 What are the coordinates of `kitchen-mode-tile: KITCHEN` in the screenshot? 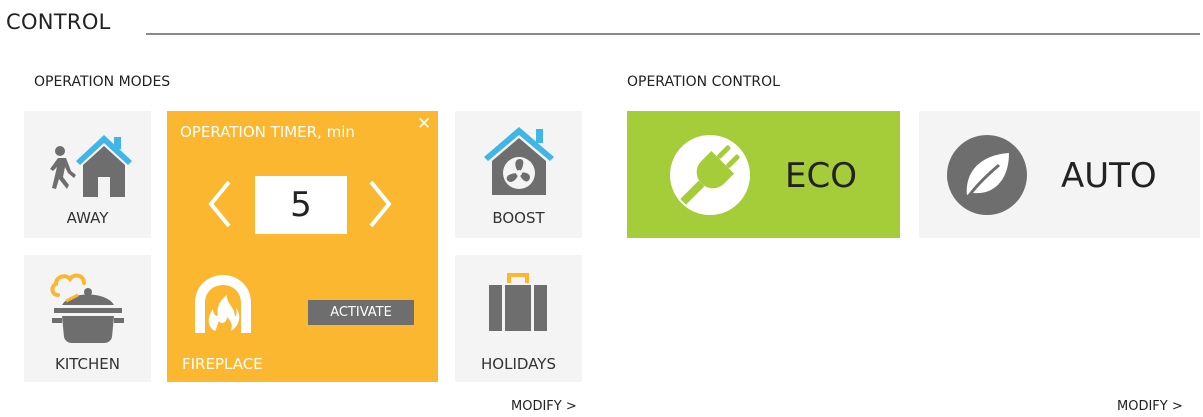 It's located at (87, 318).